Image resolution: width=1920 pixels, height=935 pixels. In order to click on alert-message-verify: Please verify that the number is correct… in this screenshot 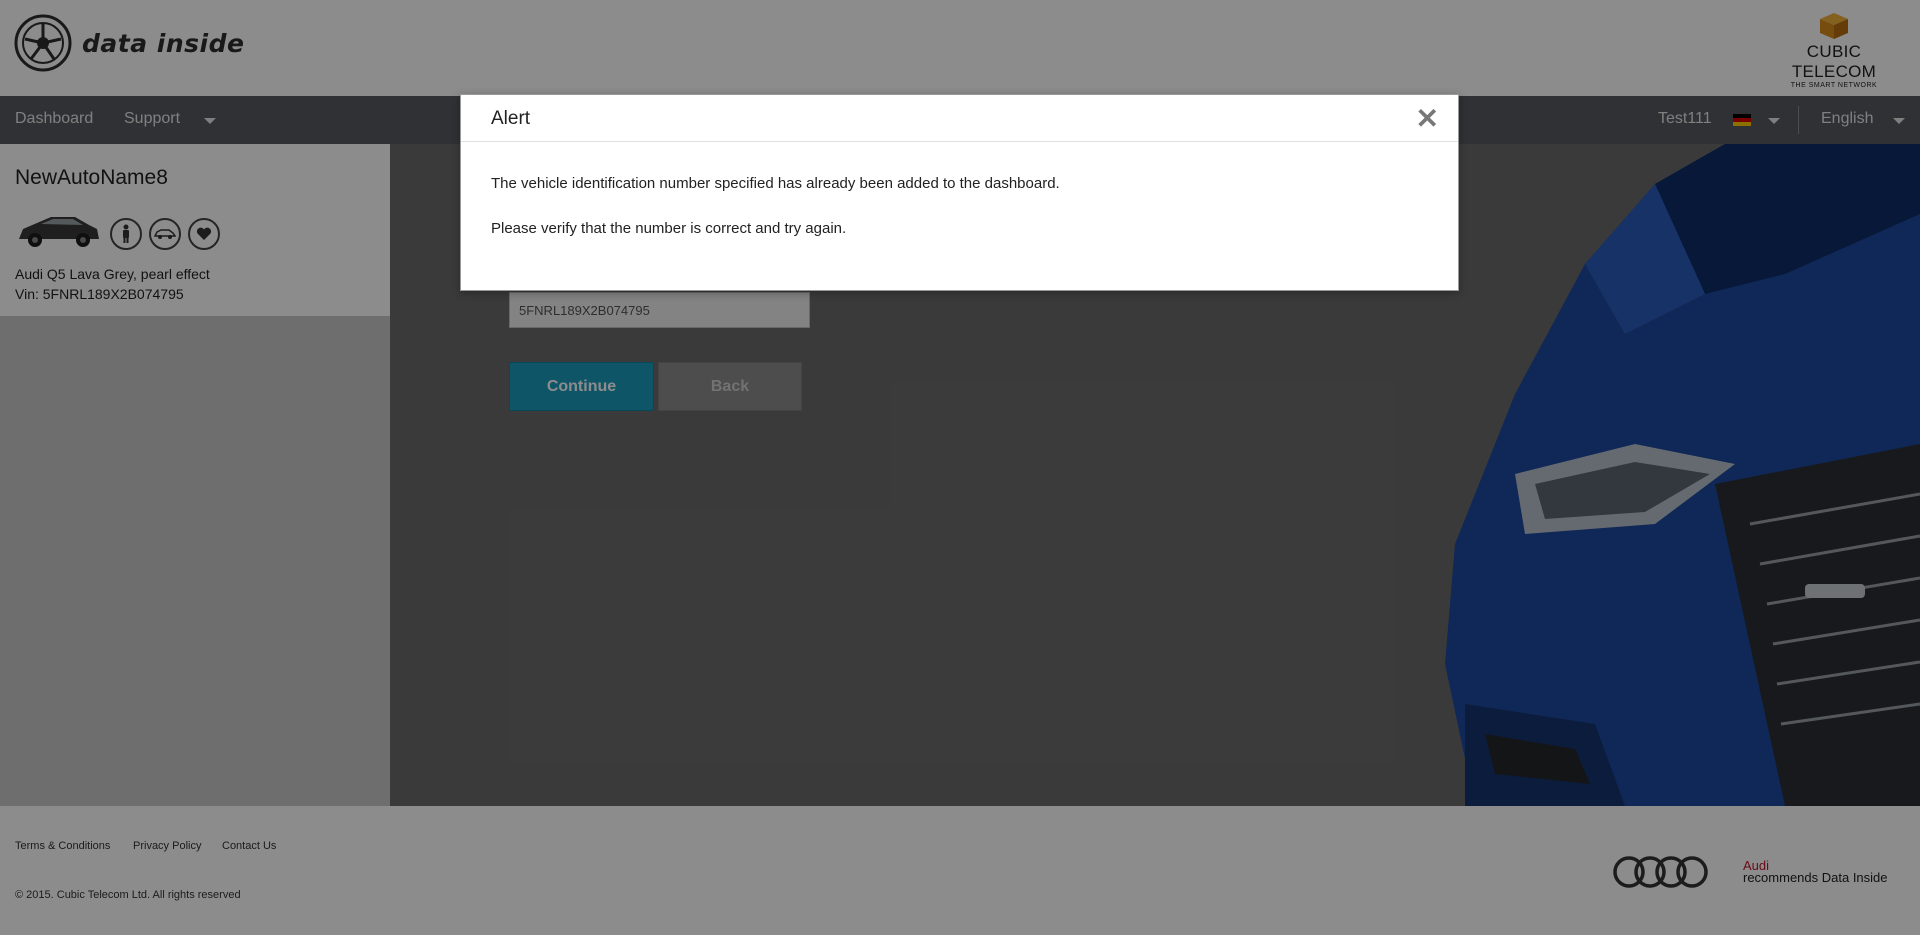, I will do `click(669, 228)`.